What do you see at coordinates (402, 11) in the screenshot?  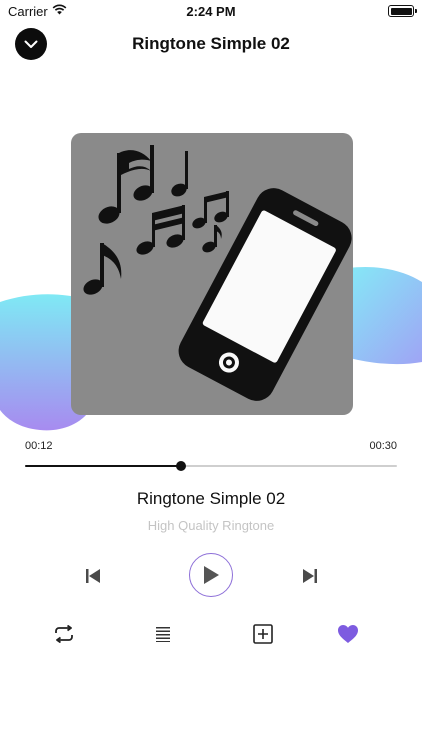 I see `battery-icon` at bounding box center [402, 11].